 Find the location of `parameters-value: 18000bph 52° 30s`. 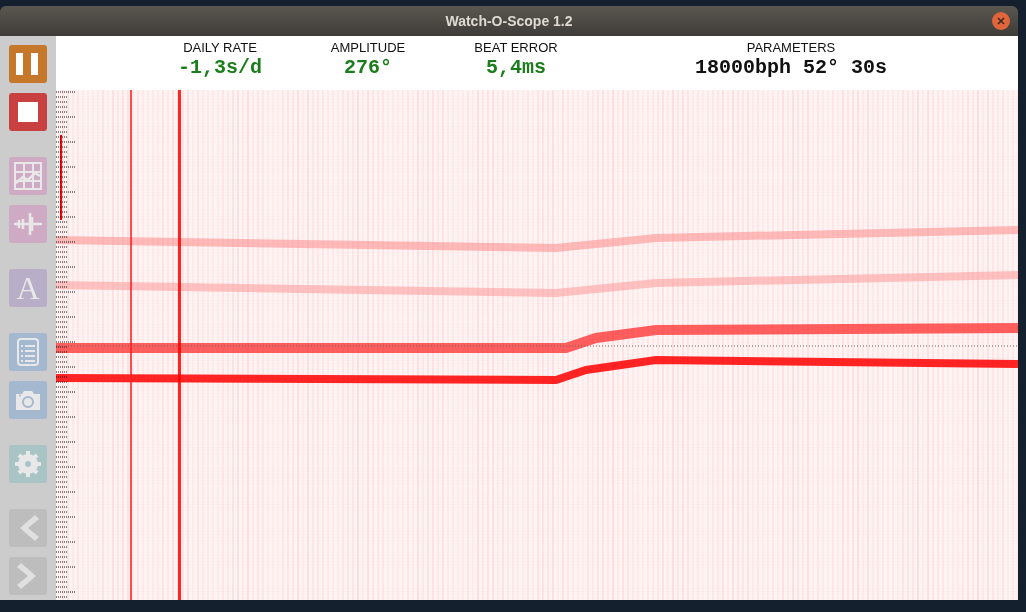

parameters-value: 18000bph 52° 30s is located at coordinates (791, 67).